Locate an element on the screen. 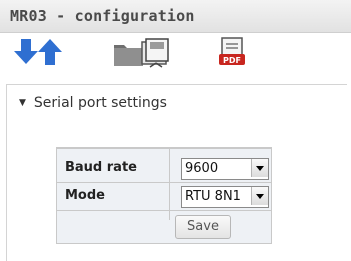 The width and height of the screenshot is (351, 261). baud-rate-select: 9600 is located at coordinates (225, 169).